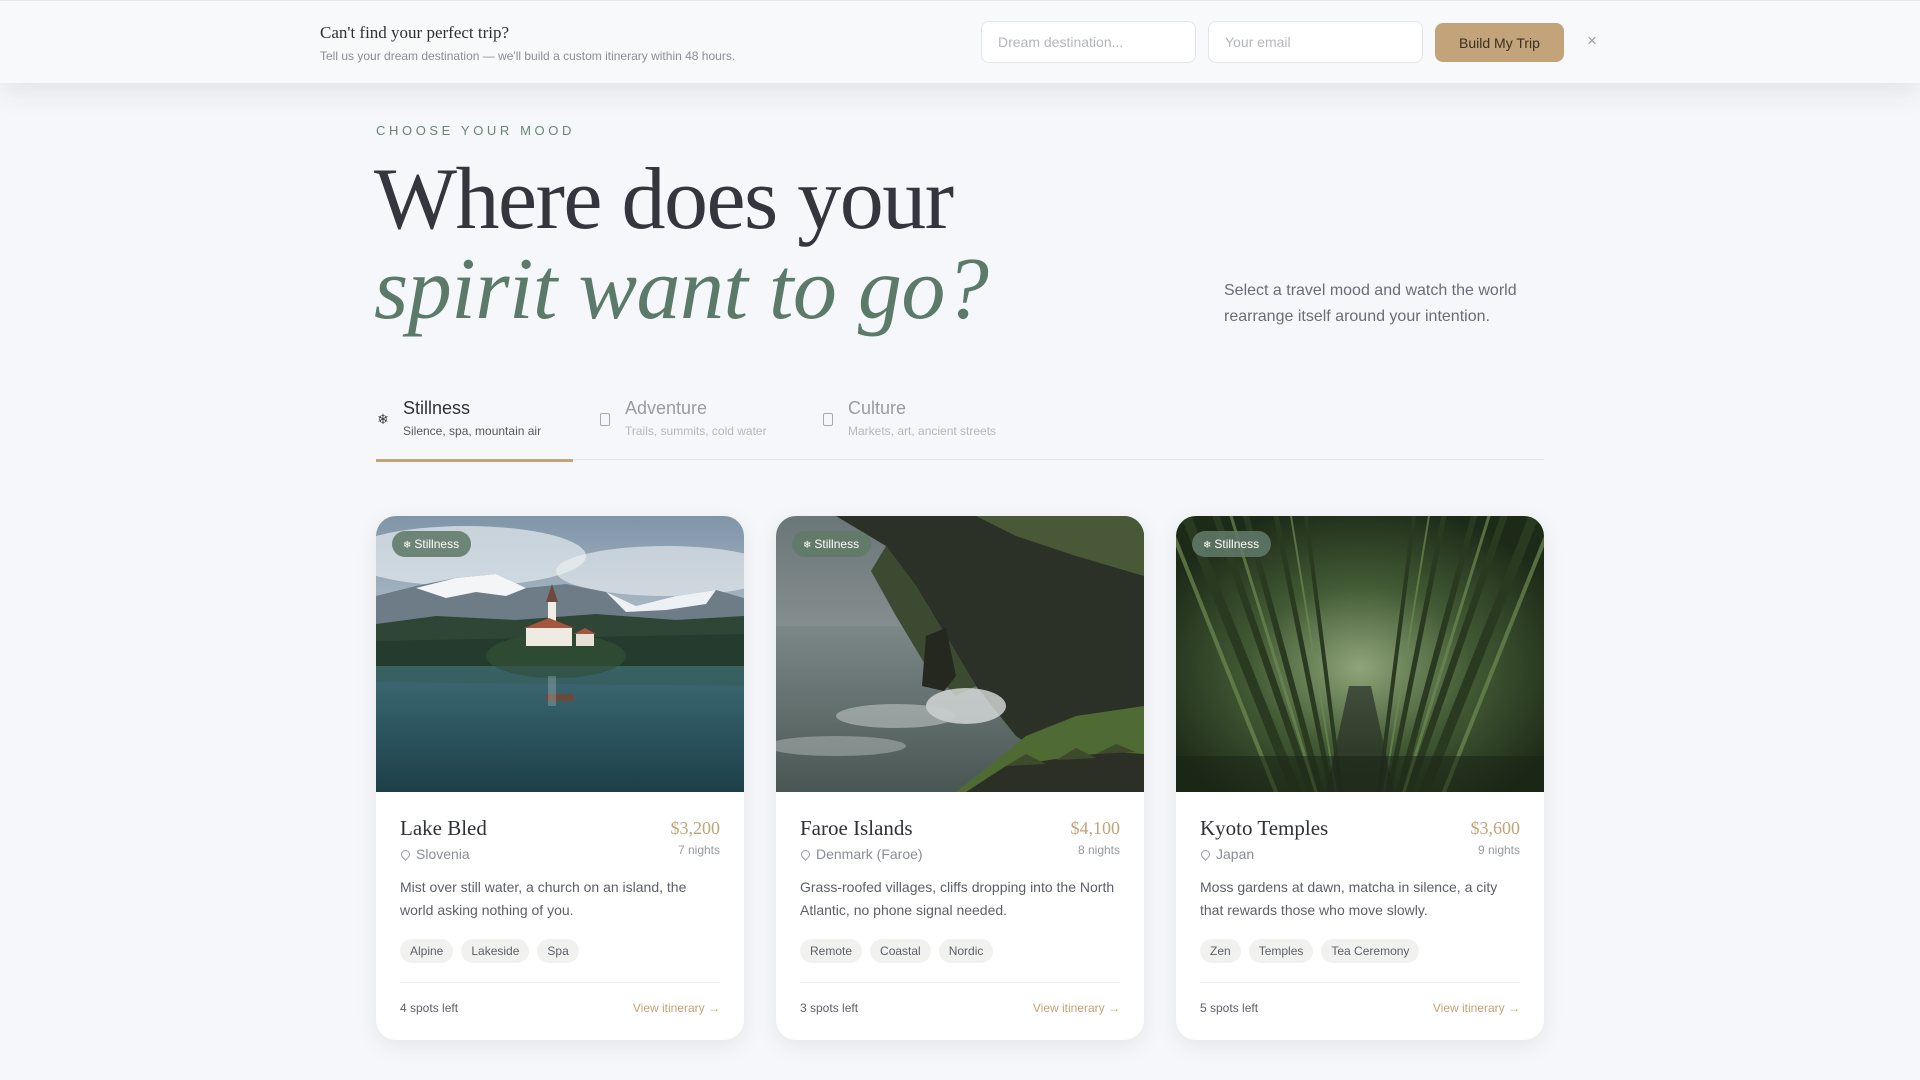 The width and height of the screenshot is (1920, 1080). What do you see at coordinates (900, 951) in the screenshot?
I see `tag: Coastal` at bounding box center [900, 951].